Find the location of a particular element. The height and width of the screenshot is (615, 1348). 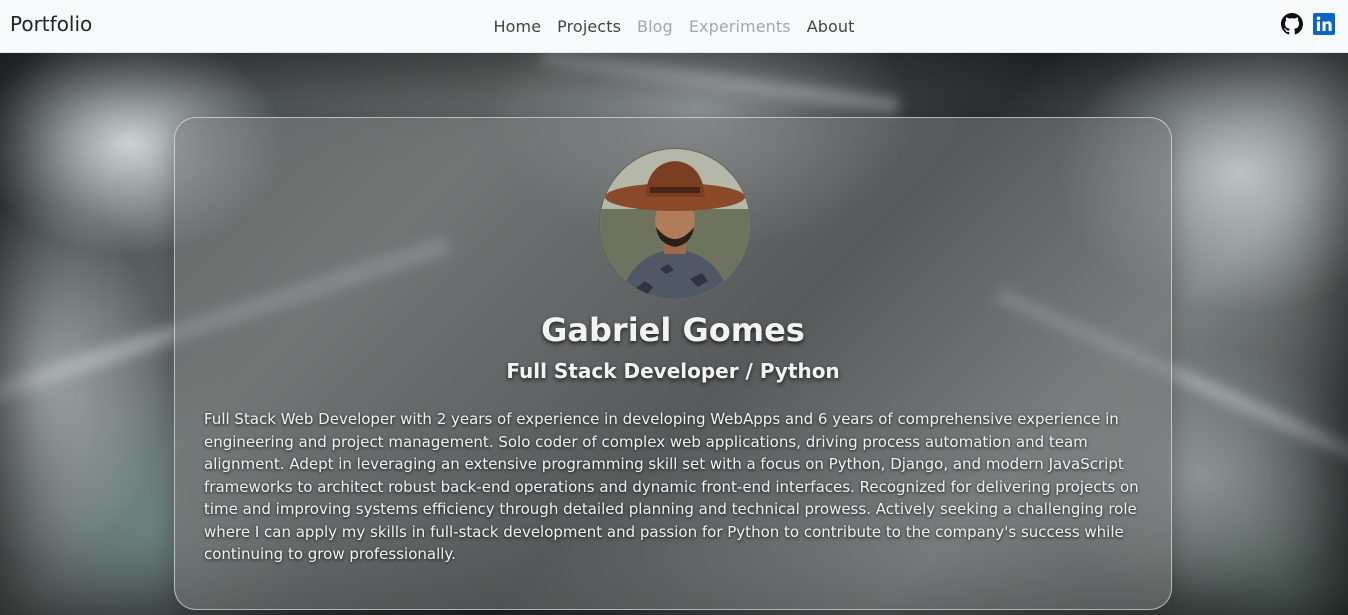

nav-link-experiments: Experiments is located at coordinates (740, 26).